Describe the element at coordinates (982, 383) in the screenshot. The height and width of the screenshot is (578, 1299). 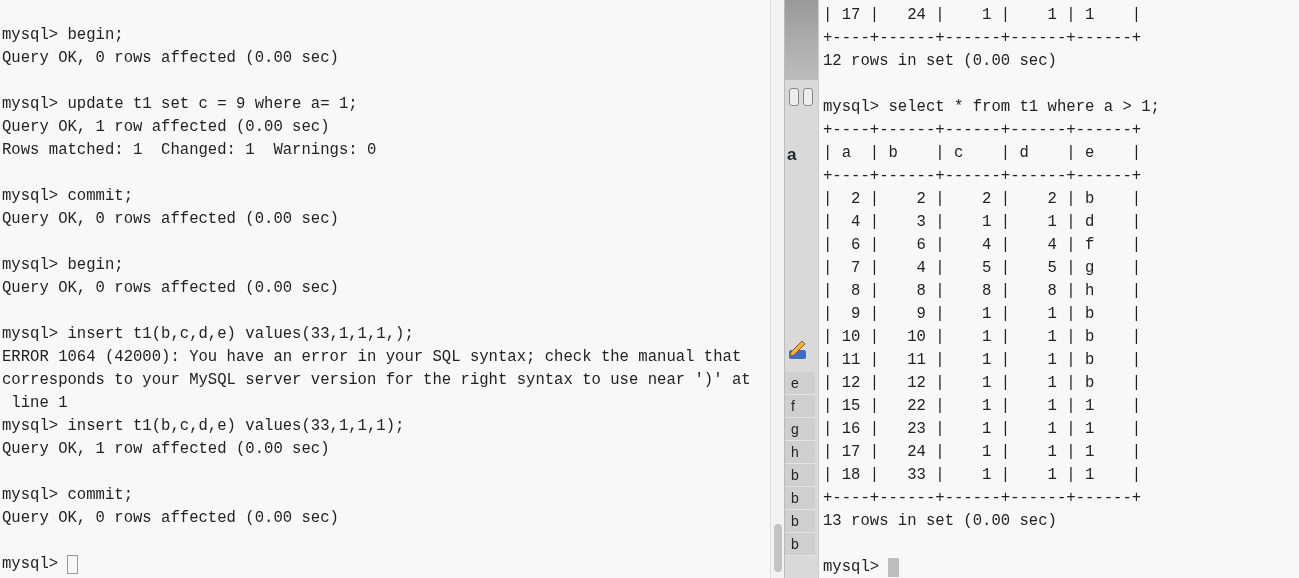
I see `terminal-line: | 12 | 12 | 1 | 1 | b |` at that location.